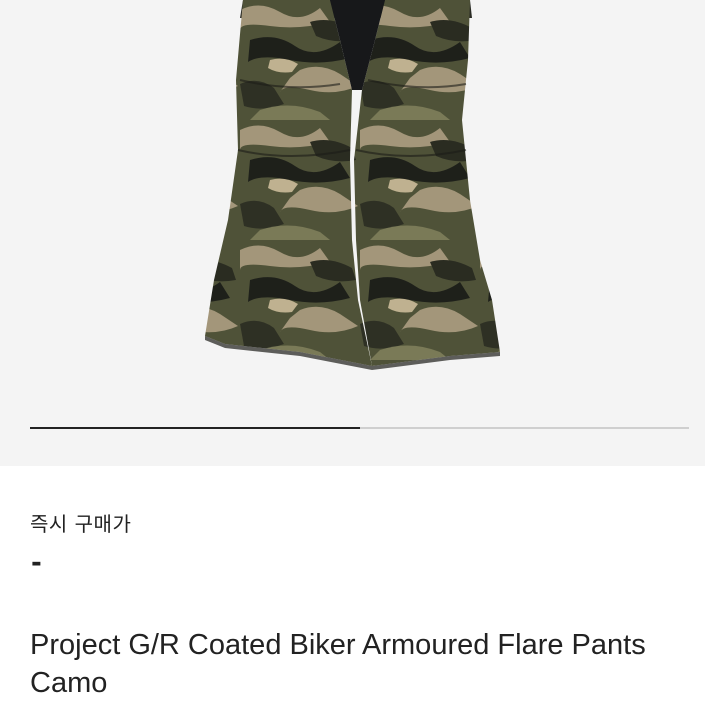 This screenshot has width=705, height=705. I want to click on instant-buy-price-label: 즉시 구매가, so click(81, 524).